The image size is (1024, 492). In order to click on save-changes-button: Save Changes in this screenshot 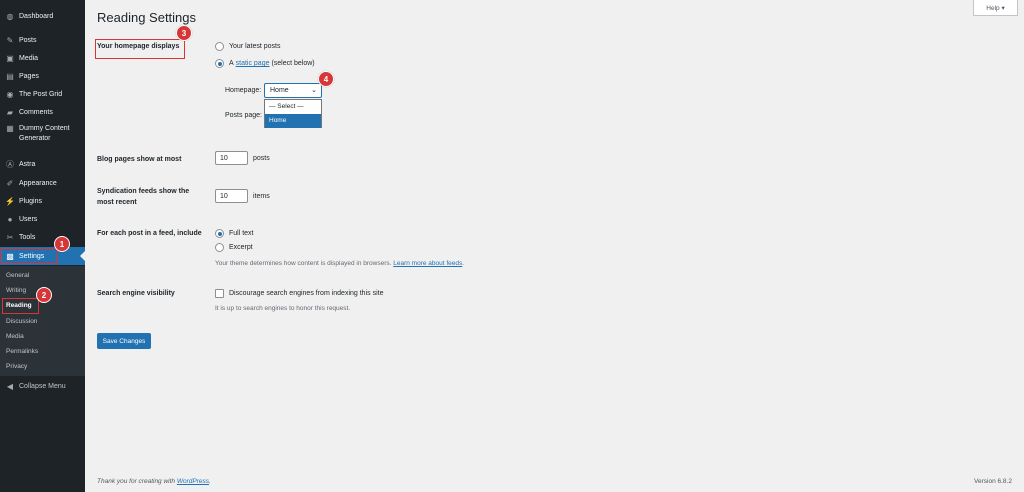, I will do `click(124, 341)`.